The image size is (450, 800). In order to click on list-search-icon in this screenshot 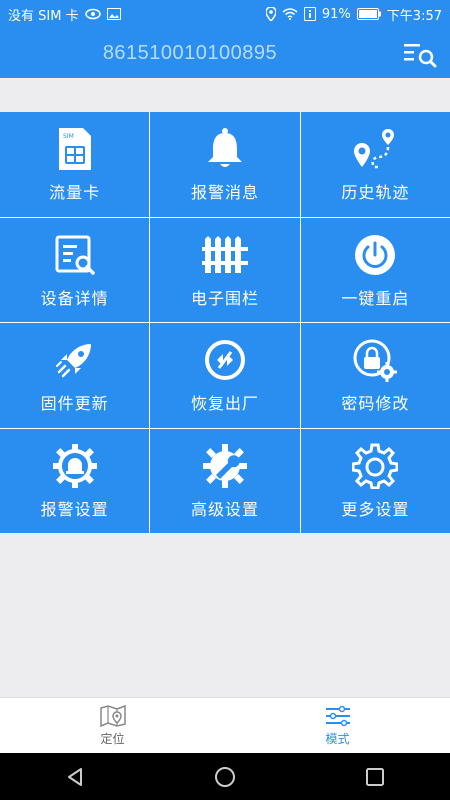, I will do `click(420, 56)`.